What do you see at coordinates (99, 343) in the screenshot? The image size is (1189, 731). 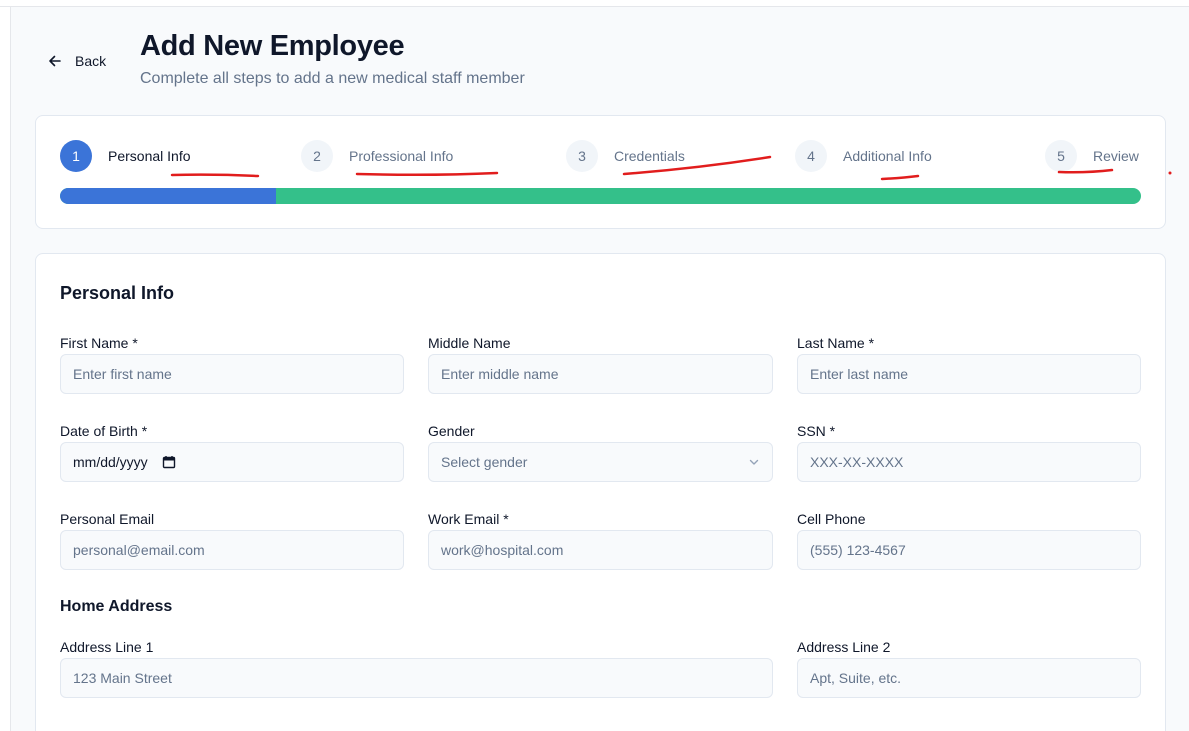 I see `first-name-label: First Name *` at bounding box center [99, 343].